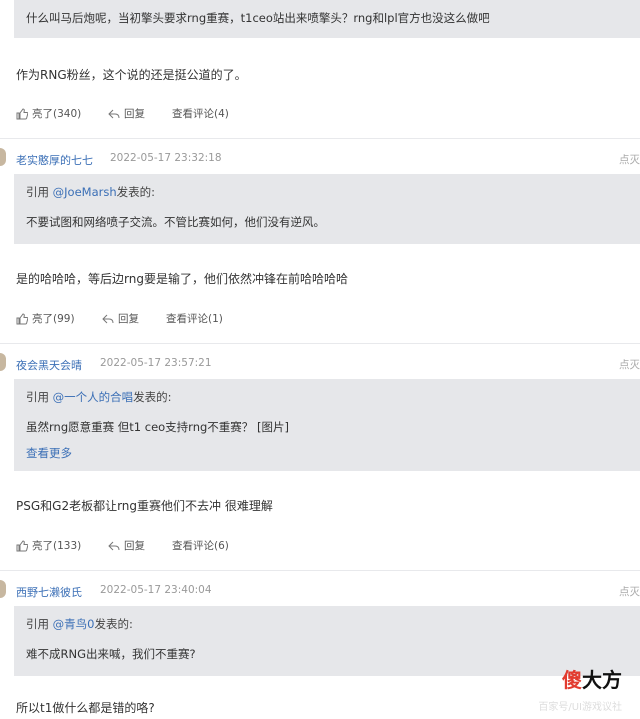 The image size is (640, 719). I want to click on watermark-logo: 傻大方, so click(592, 678).